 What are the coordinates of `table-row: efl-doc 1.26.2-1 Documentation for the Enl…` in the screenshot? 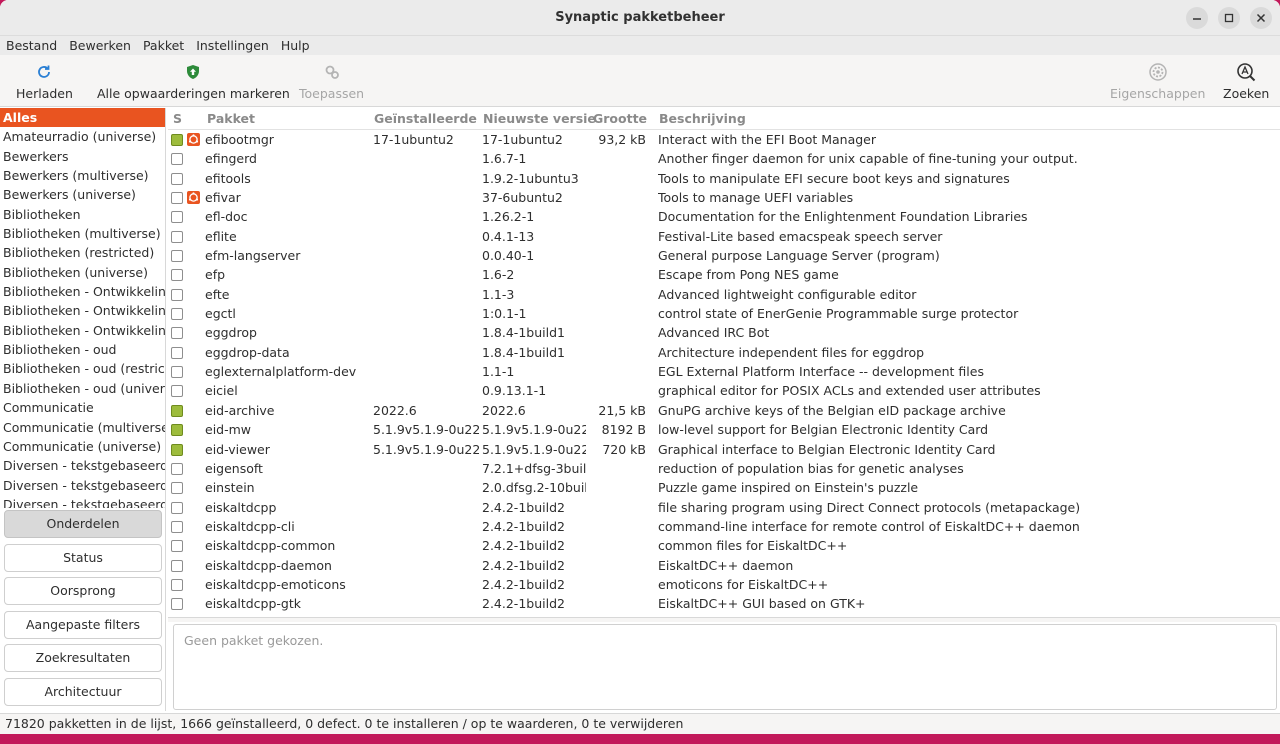 It's located at (724, 216).